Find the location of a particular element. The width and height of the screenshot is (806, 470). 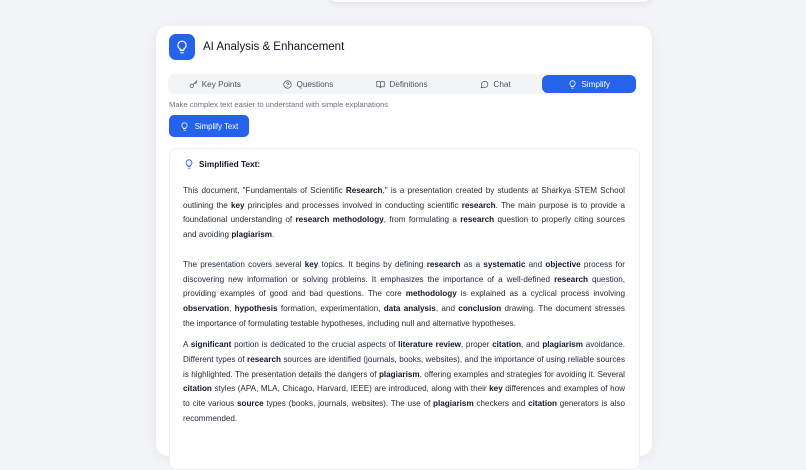

result-title: Simplified Text: is located at coordinates (230, 164).